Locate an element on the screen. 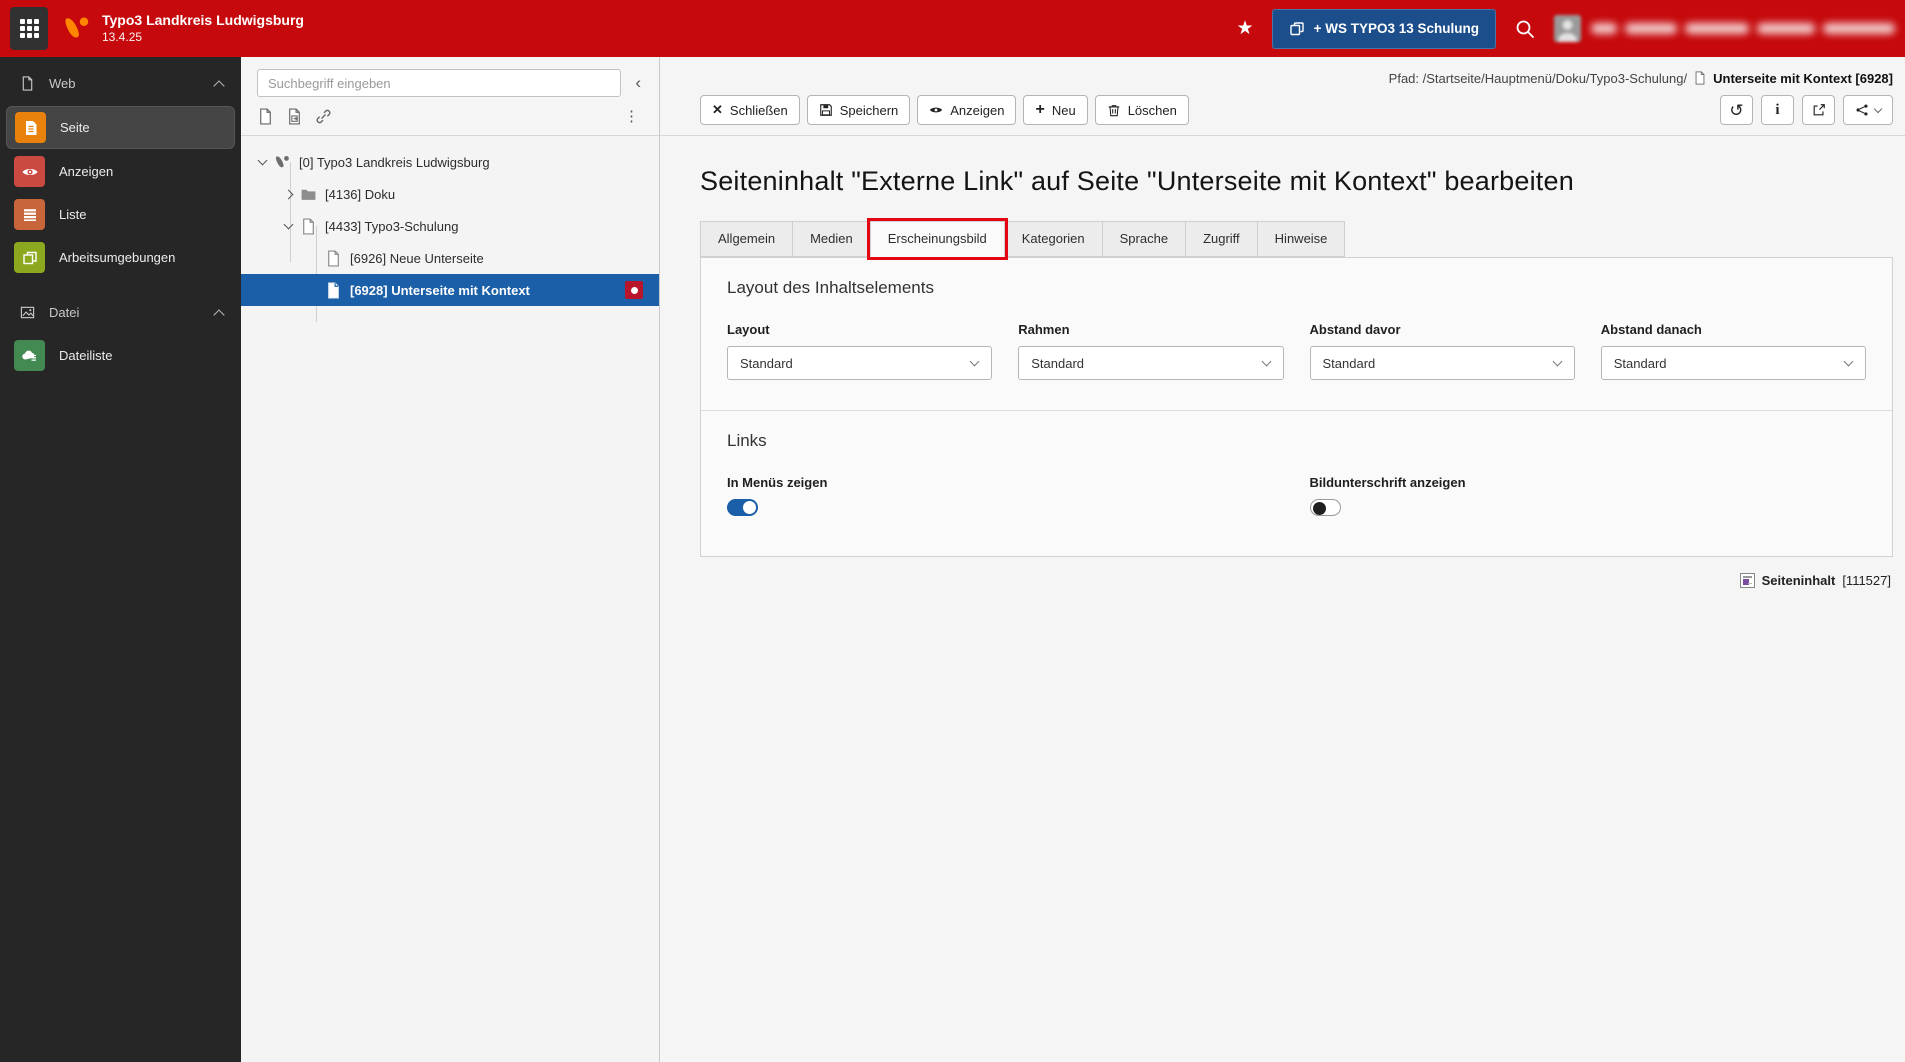  field-in-menues-zeigen: In Menüs zeigen is located at coordinates (859, 495).